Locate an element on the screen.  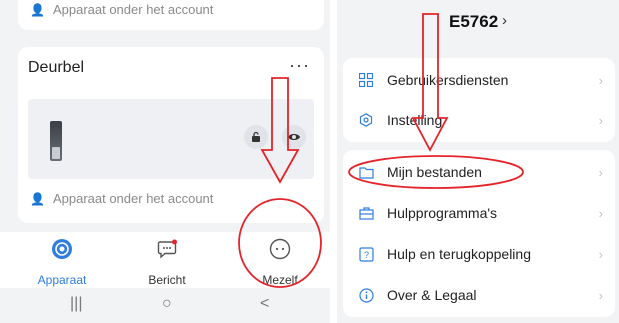
system-nav-bar: ||| ○ < is located at coordinates (165, 306).